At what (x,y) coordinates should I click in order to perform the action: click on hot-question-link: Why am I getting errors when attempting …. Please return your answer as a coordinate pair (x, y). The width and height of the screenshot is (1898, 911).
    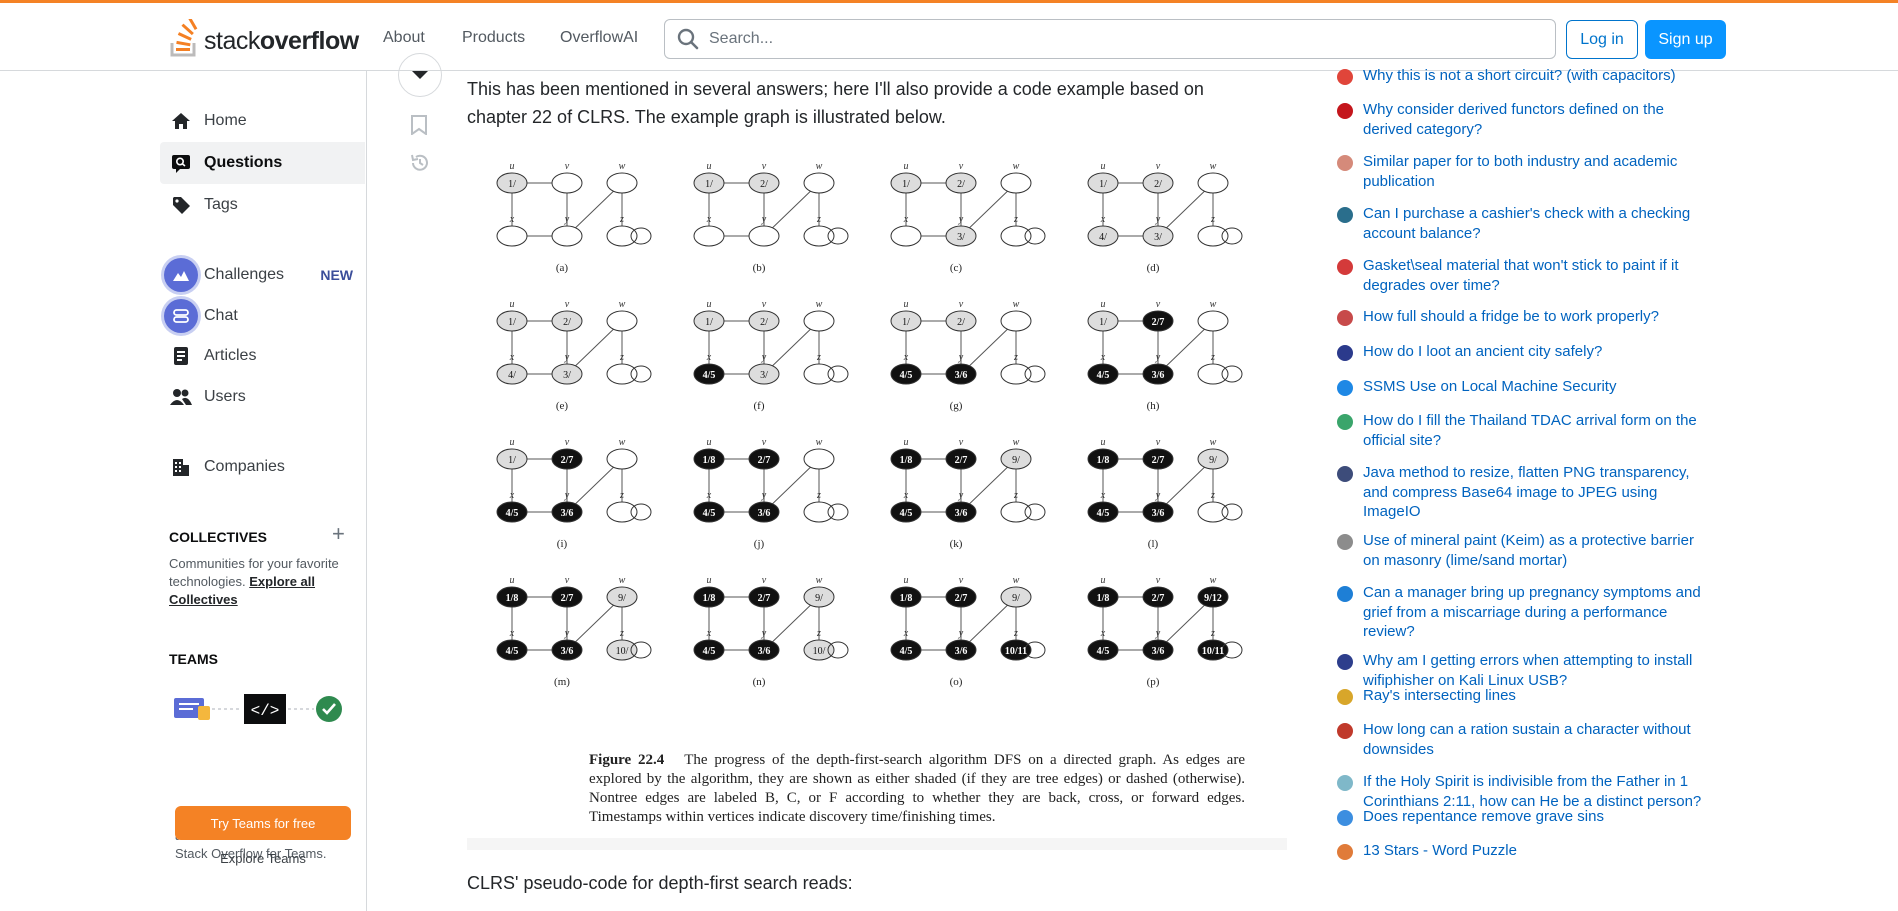
    Looking at the image, I should click on (1533, 670).